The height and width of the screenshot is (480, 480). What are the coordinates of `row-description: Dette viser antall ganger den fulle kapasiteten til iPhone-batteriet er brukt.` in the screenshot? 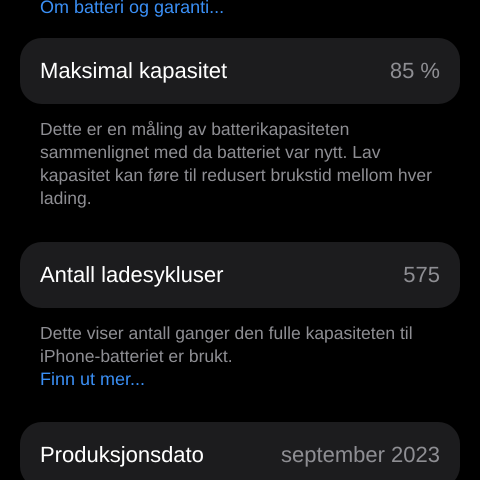 It's located at (227, 345).